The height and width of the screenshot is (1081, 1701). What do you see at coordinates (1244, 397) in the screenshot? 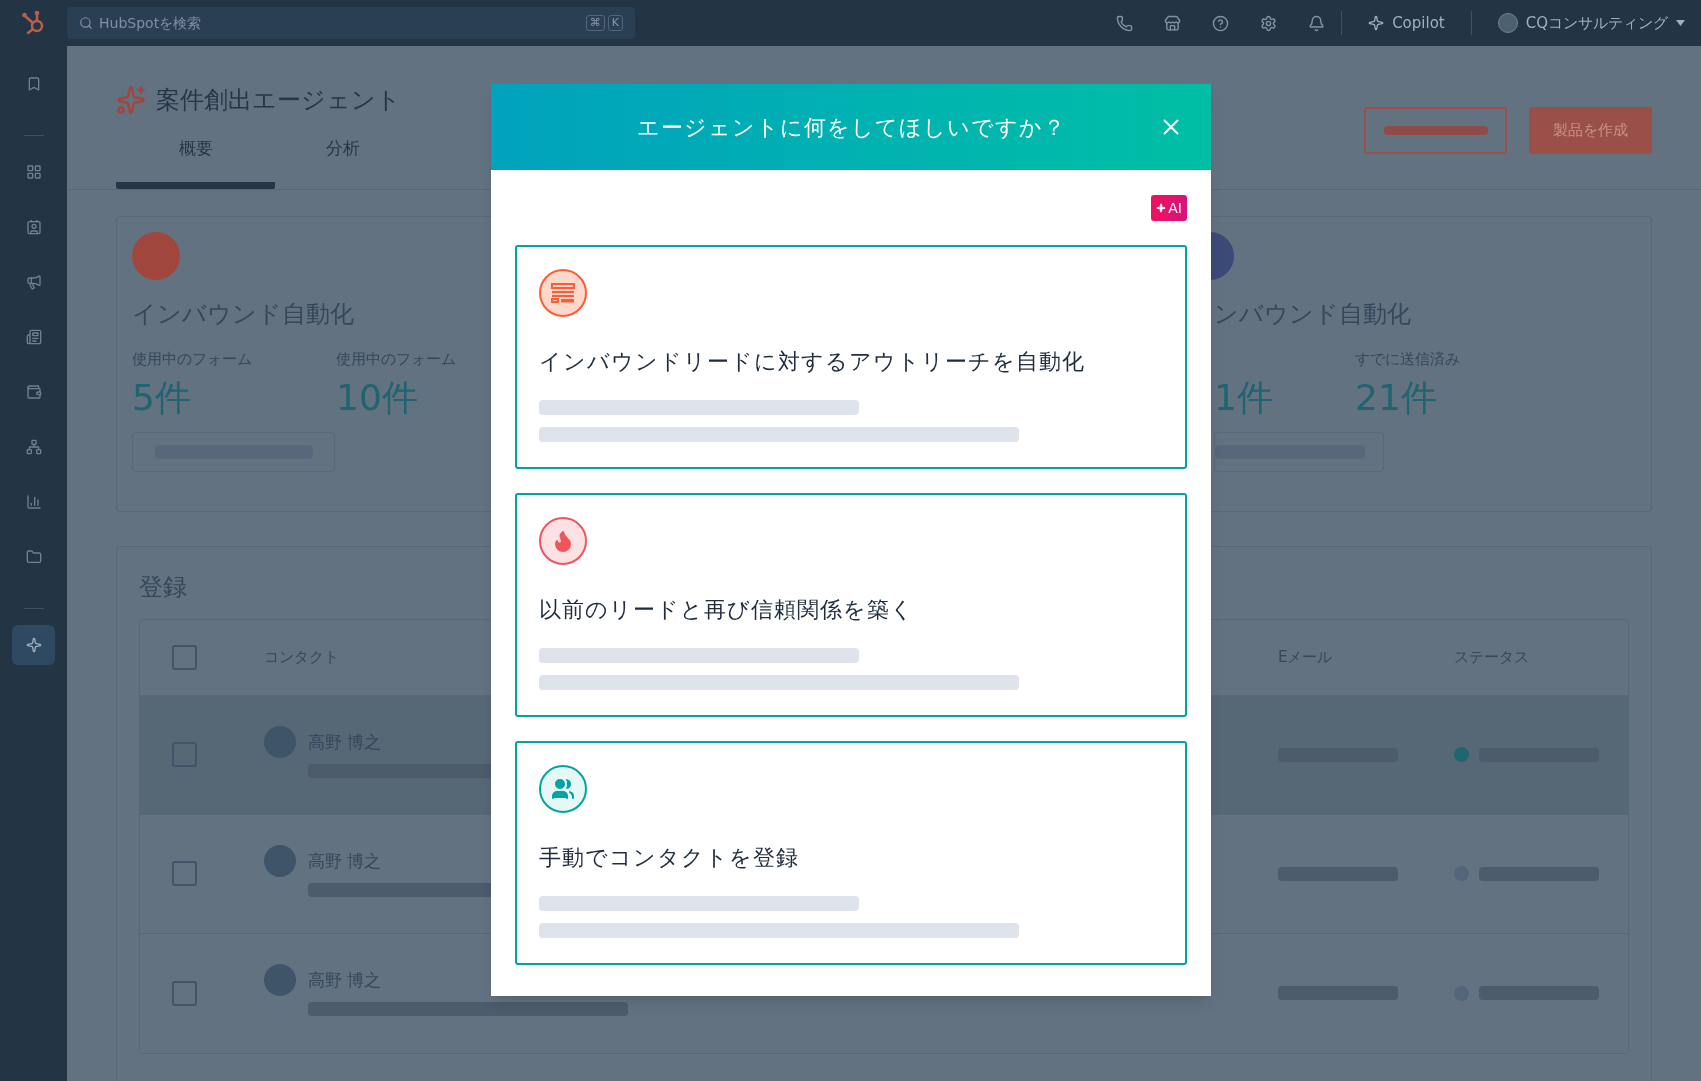
I see `stat-value: 1件` at bounding box center [1244, 397].